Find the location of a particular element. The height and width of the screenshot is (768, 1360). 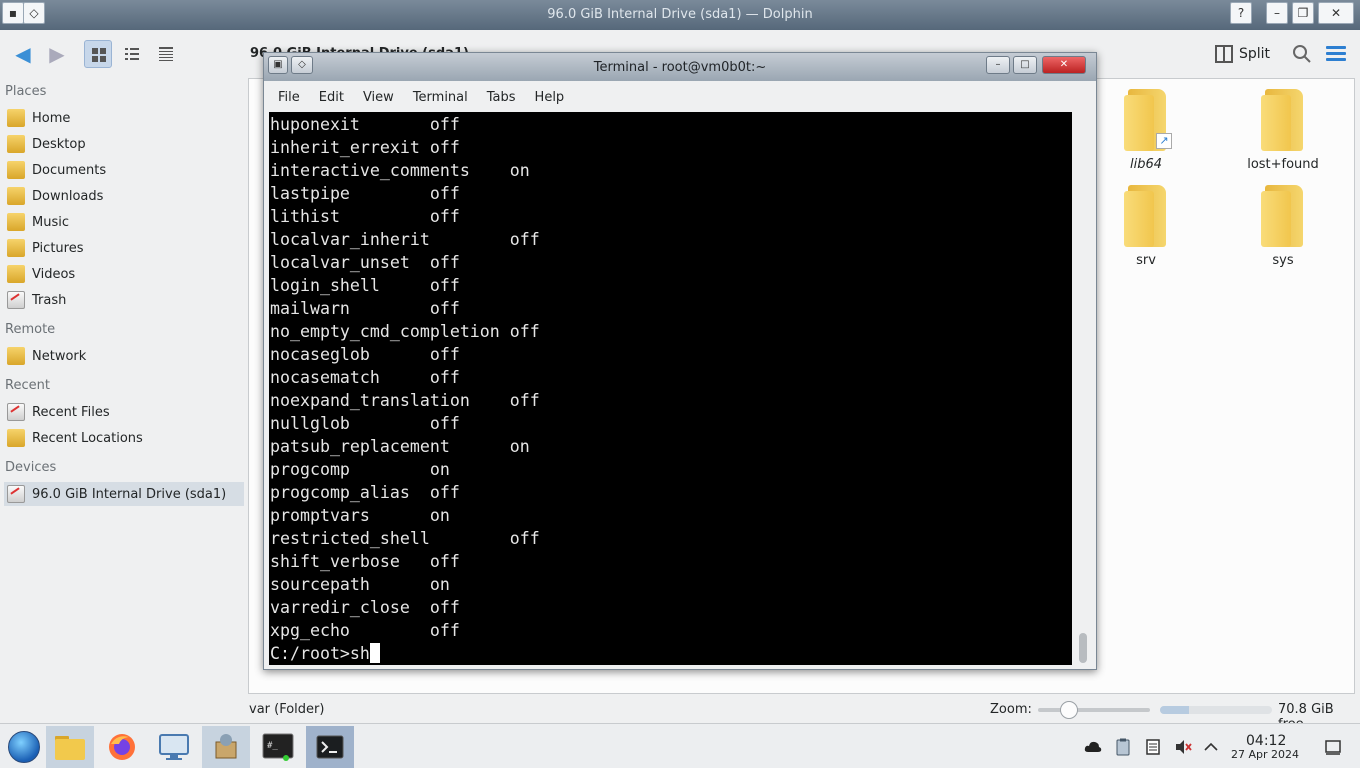

start-menu-button is located at coordinates (24, 747).